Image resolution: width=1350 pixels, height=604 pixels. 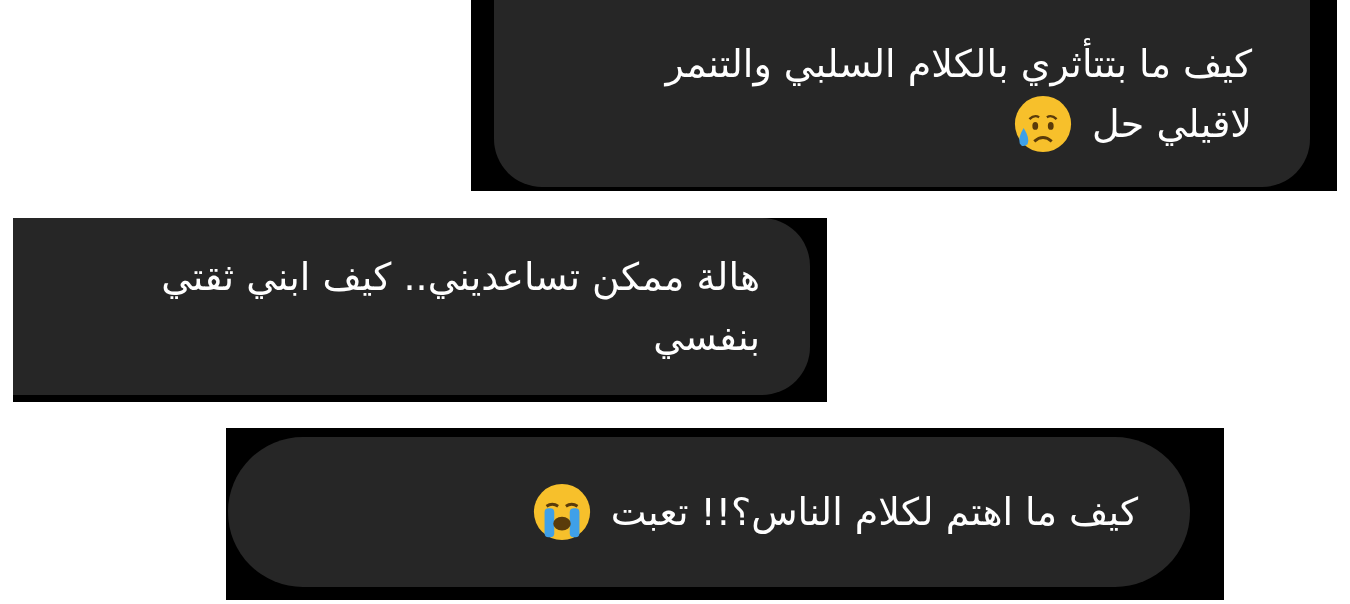 What do you see at coordinates (460, 277) in the screenshot?
I see `message-text: هالة ممكن تساعديني.. كيف ابني ثقتي` at bounding box center [460, 277].